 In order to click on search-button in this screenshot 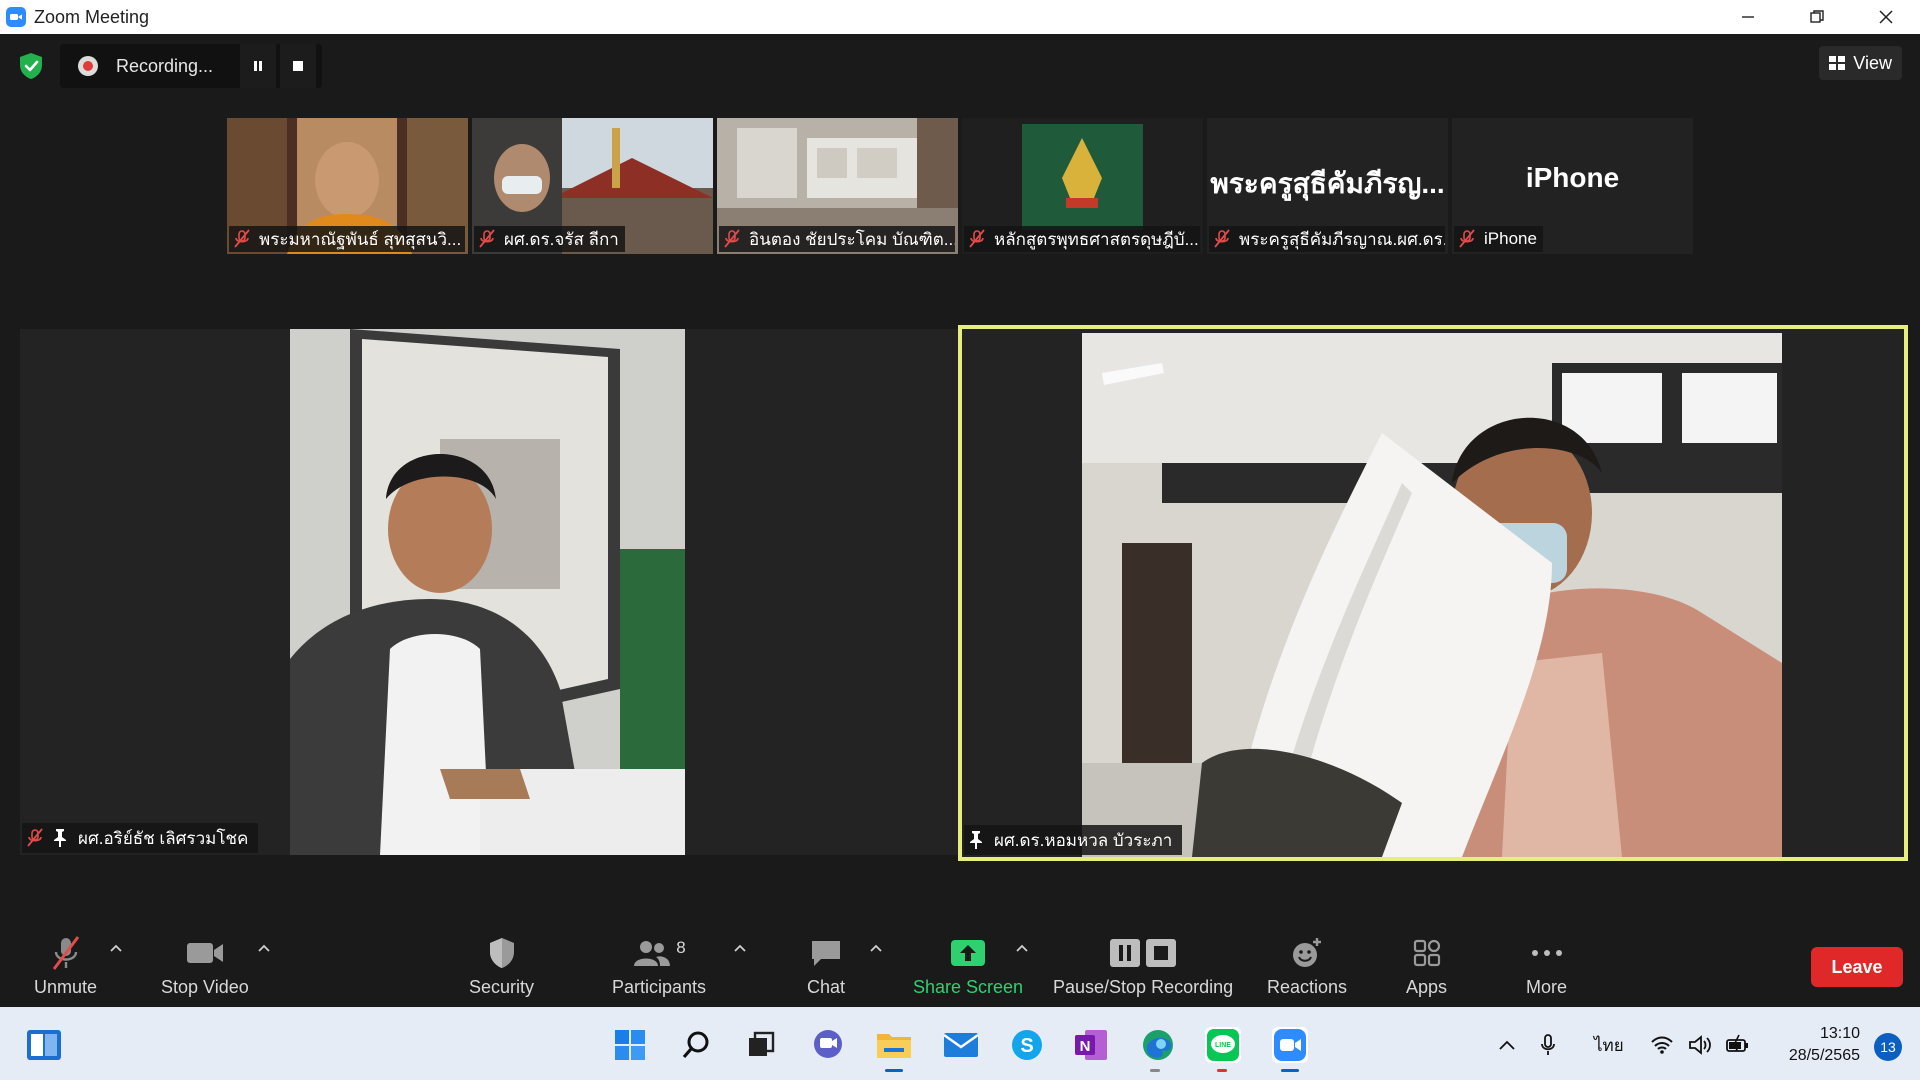, I will do `click(696, 1045)`.